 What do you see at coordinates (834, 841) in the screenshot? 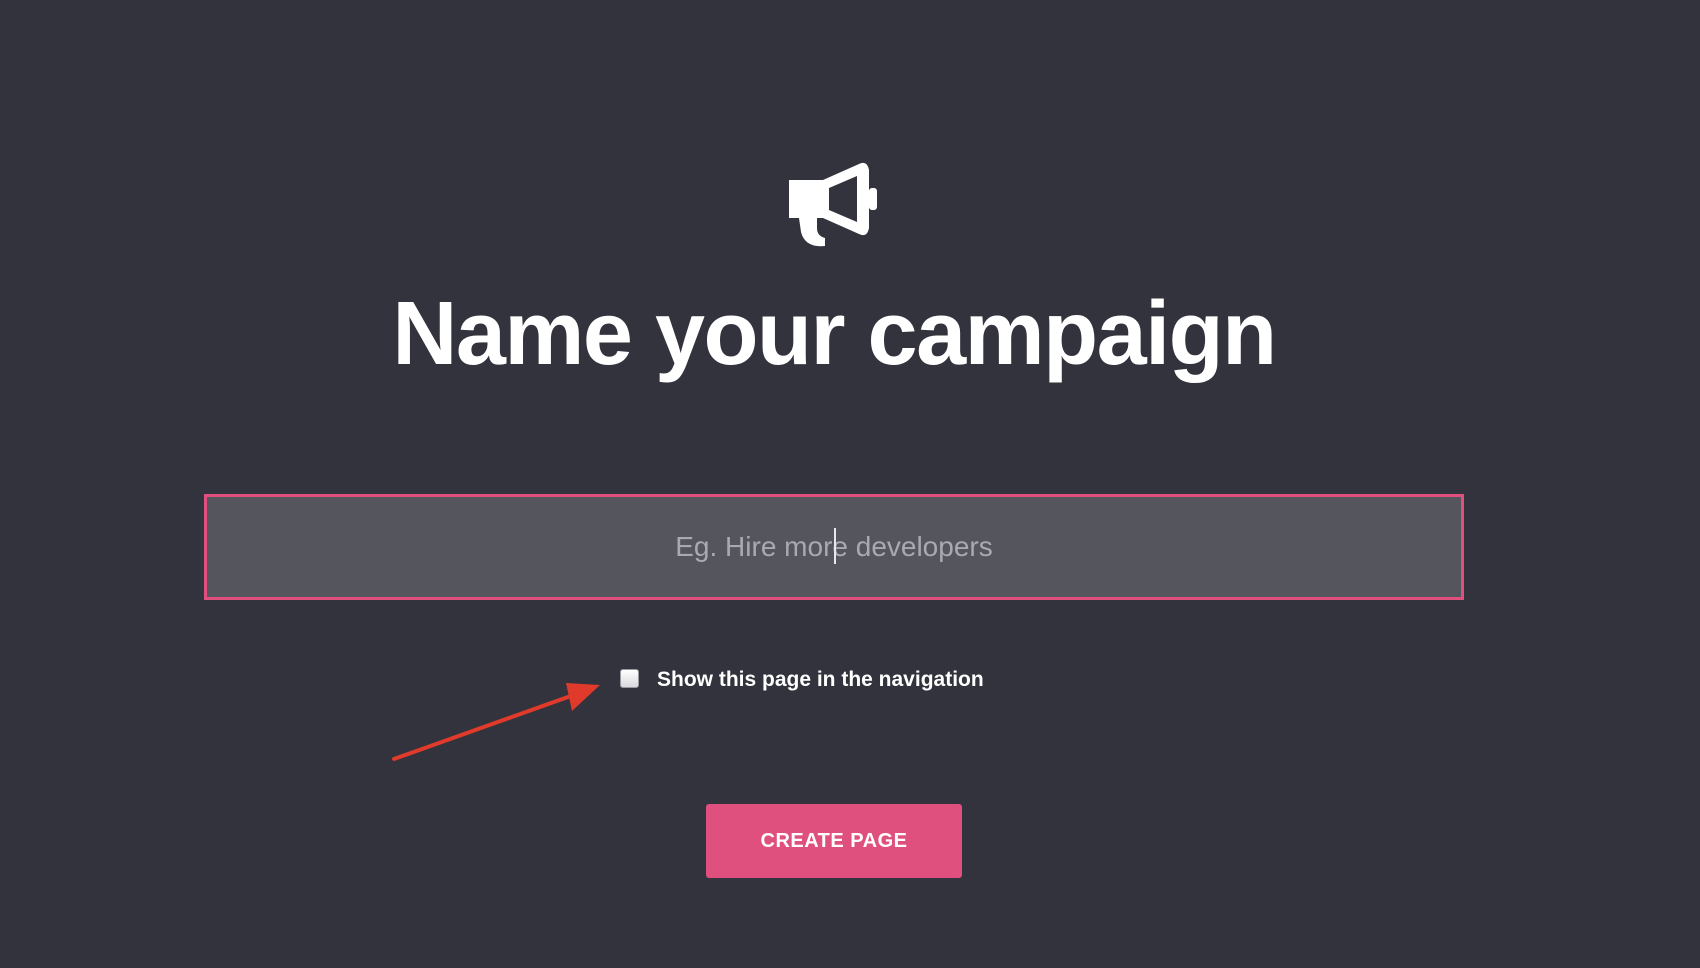
I see `create-page-button: CREATE PAGE` at bounding box center [834, 841].